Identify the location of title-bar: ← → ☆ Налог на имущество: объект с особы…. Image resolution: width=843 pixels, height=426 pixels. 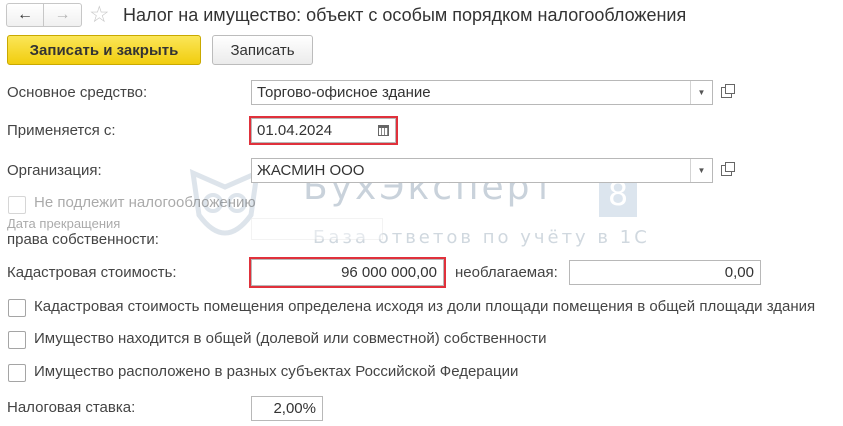
(421, 15).